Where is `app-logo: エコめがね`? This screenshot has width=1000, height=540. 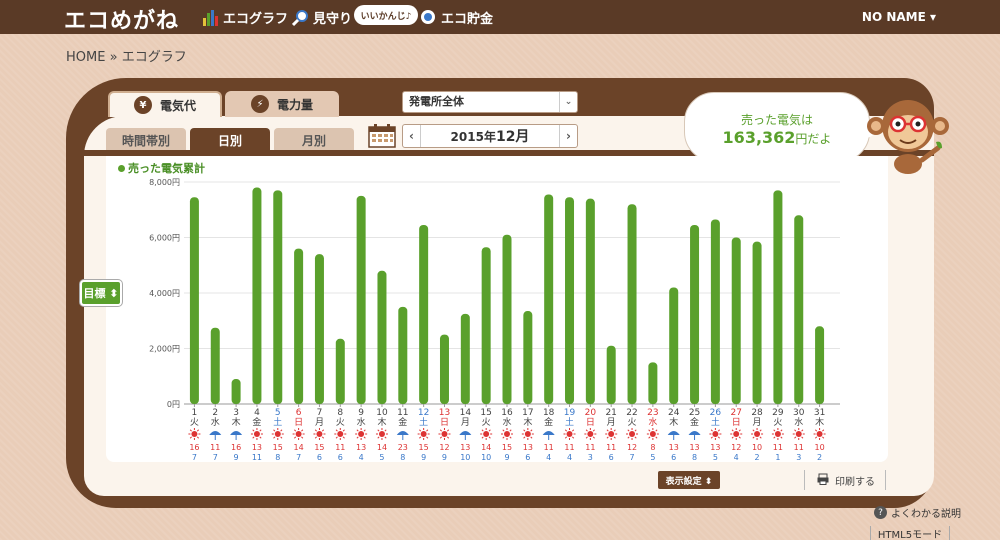
app-logo: エコめがね is located at coordinates (121, 19).